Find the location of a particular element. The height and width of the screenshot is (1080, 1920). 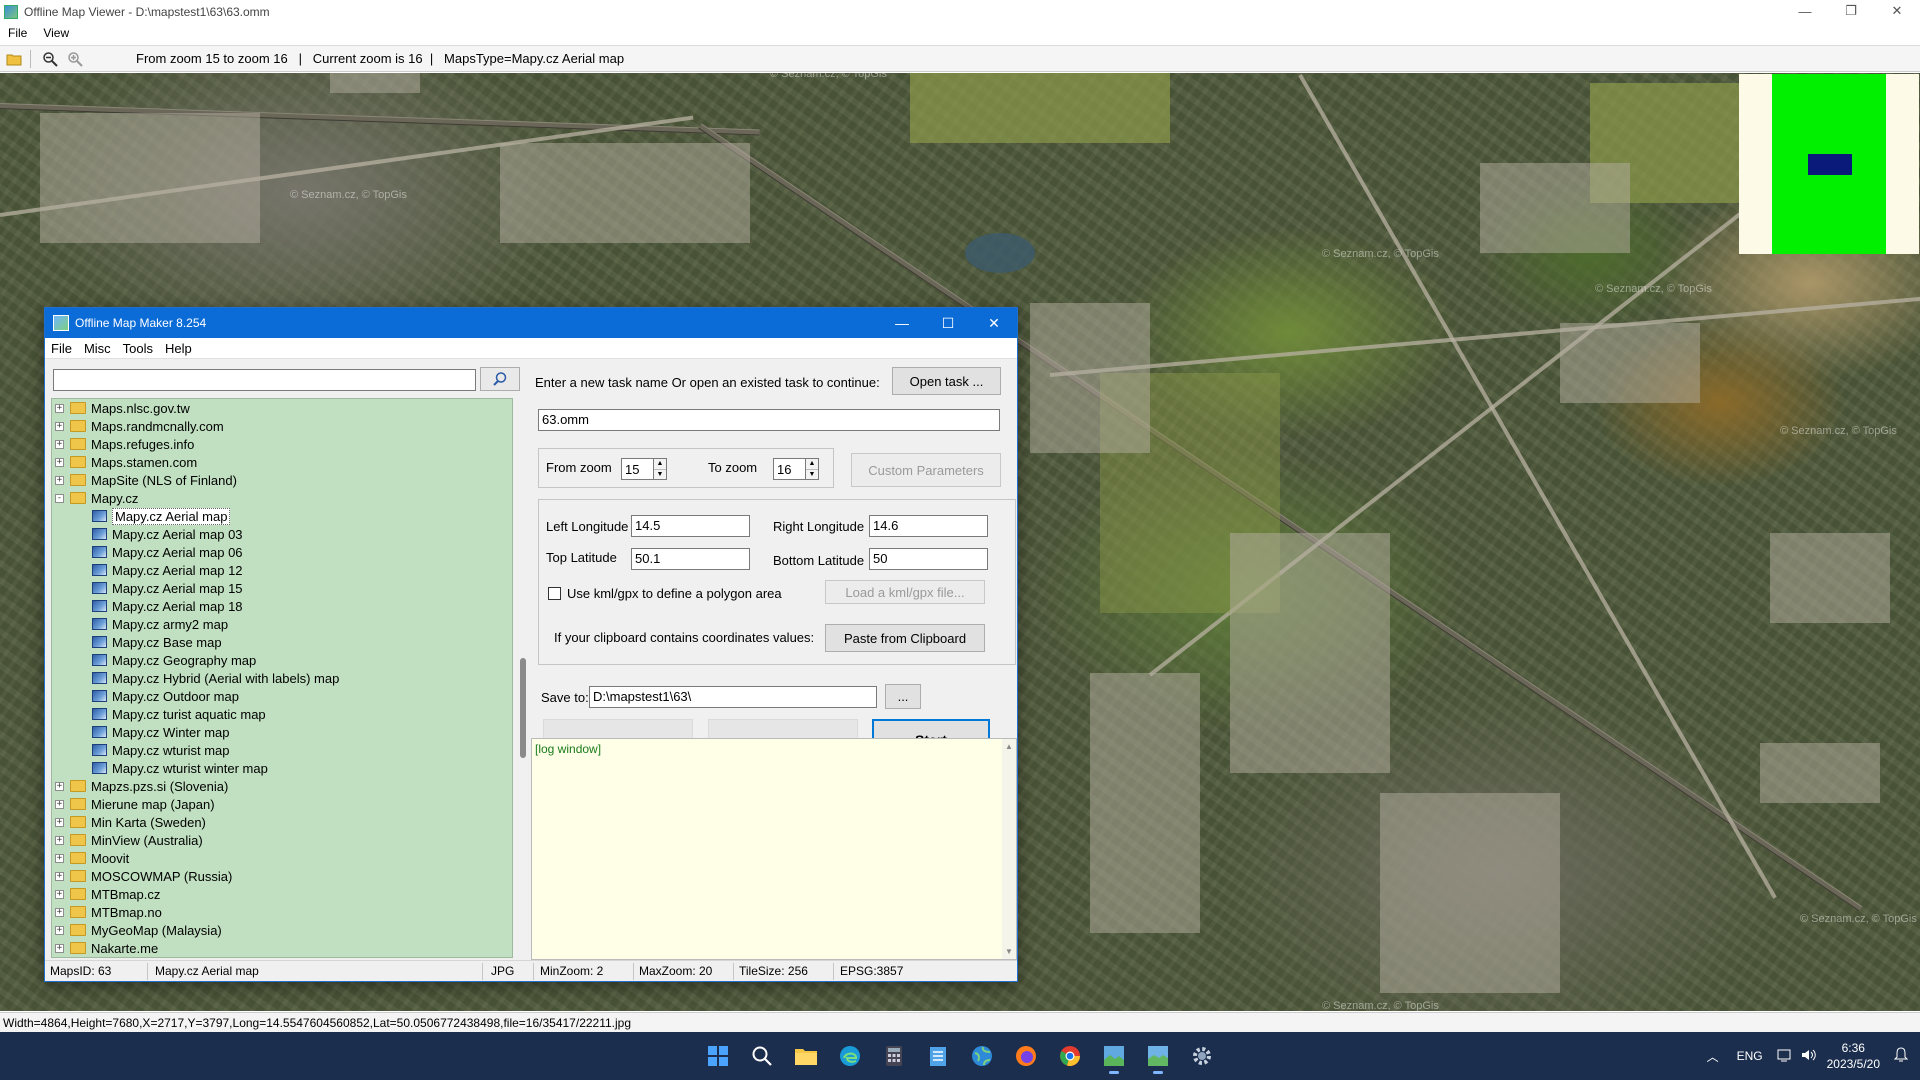

tree-folder-item: + MinView (Australia) is located at coordinates (282, 840).